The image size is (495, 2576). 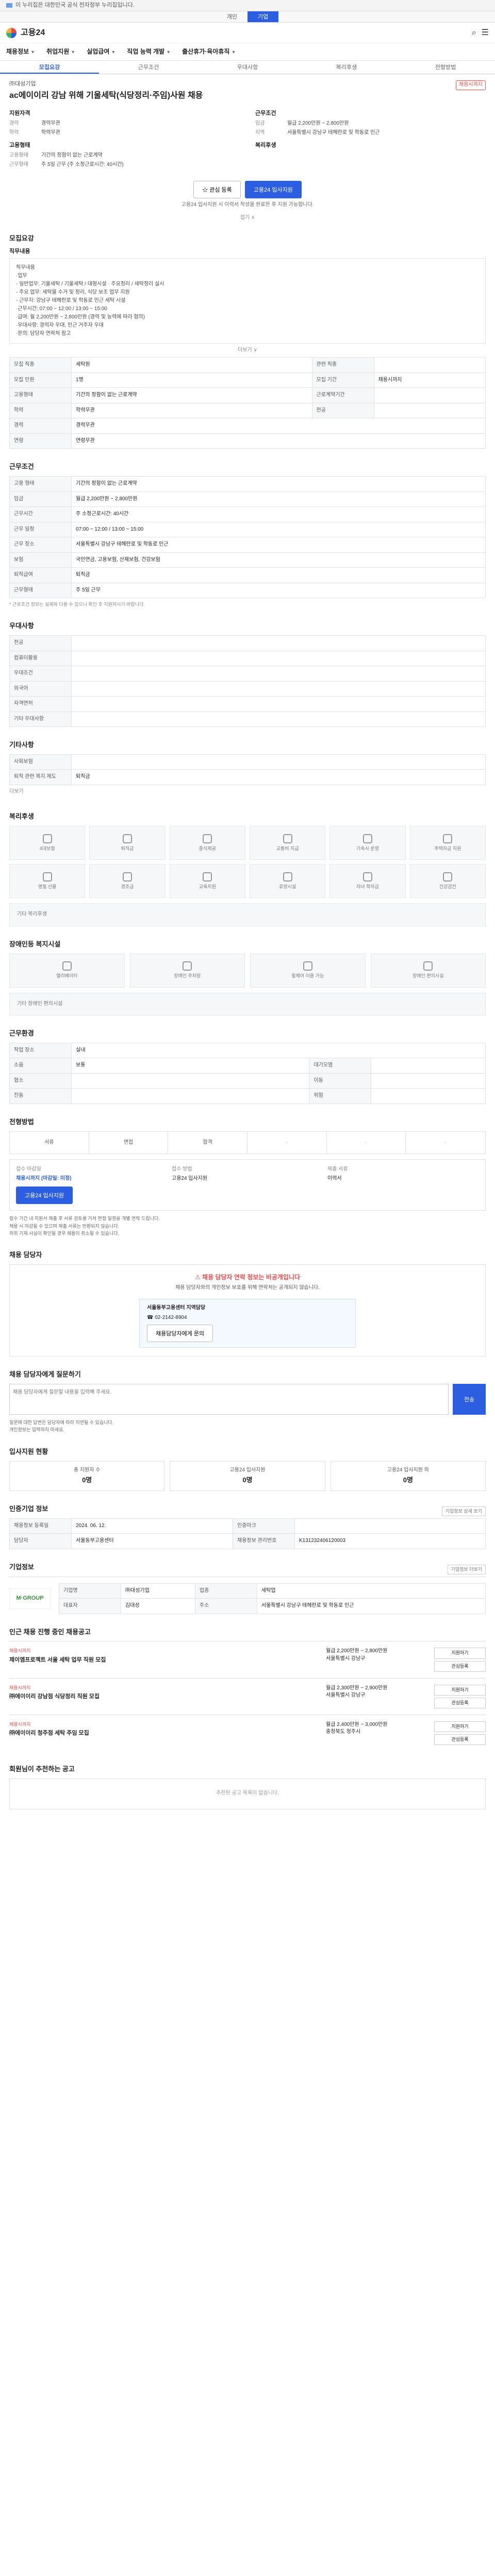 What do you see at coordinates (61, 51) in the screenshot?
I see `gnb-item-support: 취업지원 ▼` at bounding box center [61, 51].